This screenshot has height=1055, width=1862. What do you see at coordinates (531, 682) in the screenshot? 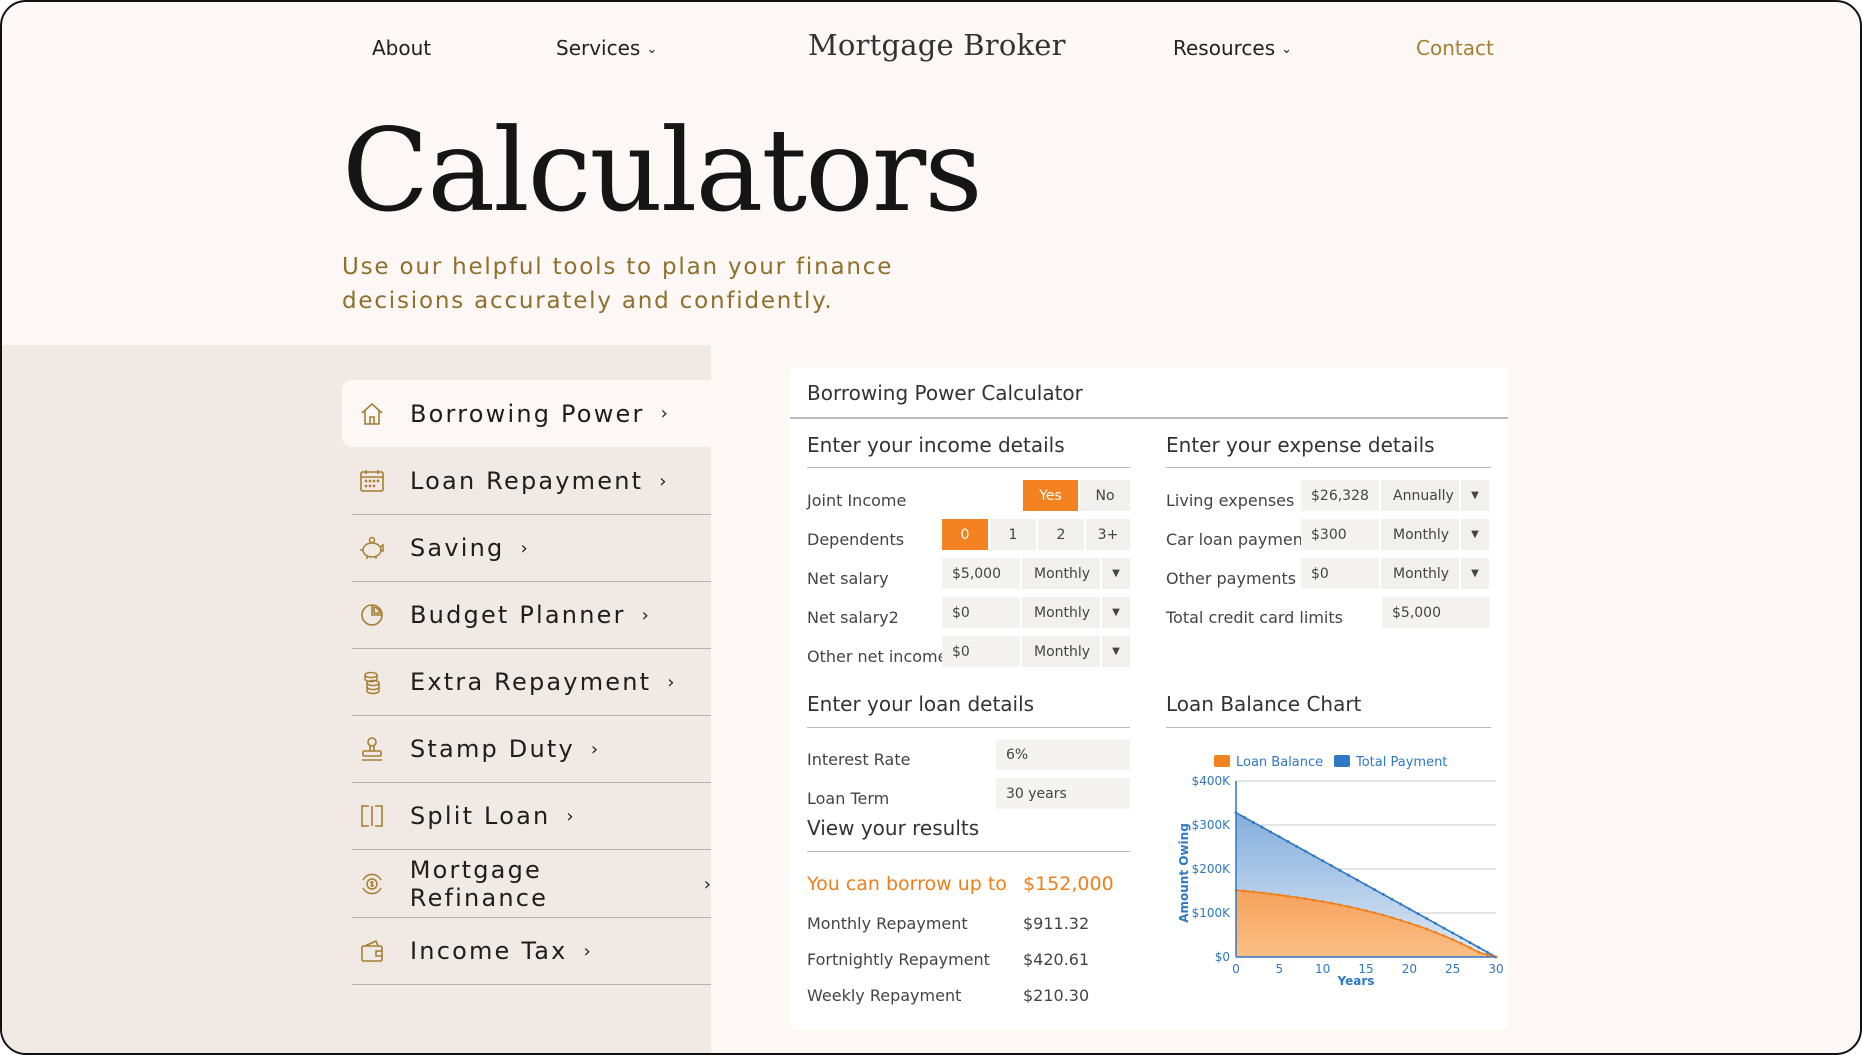
I see `sidebar-item-extra-repayment: Extra Repayment ›` at bounding box center [531, 682].